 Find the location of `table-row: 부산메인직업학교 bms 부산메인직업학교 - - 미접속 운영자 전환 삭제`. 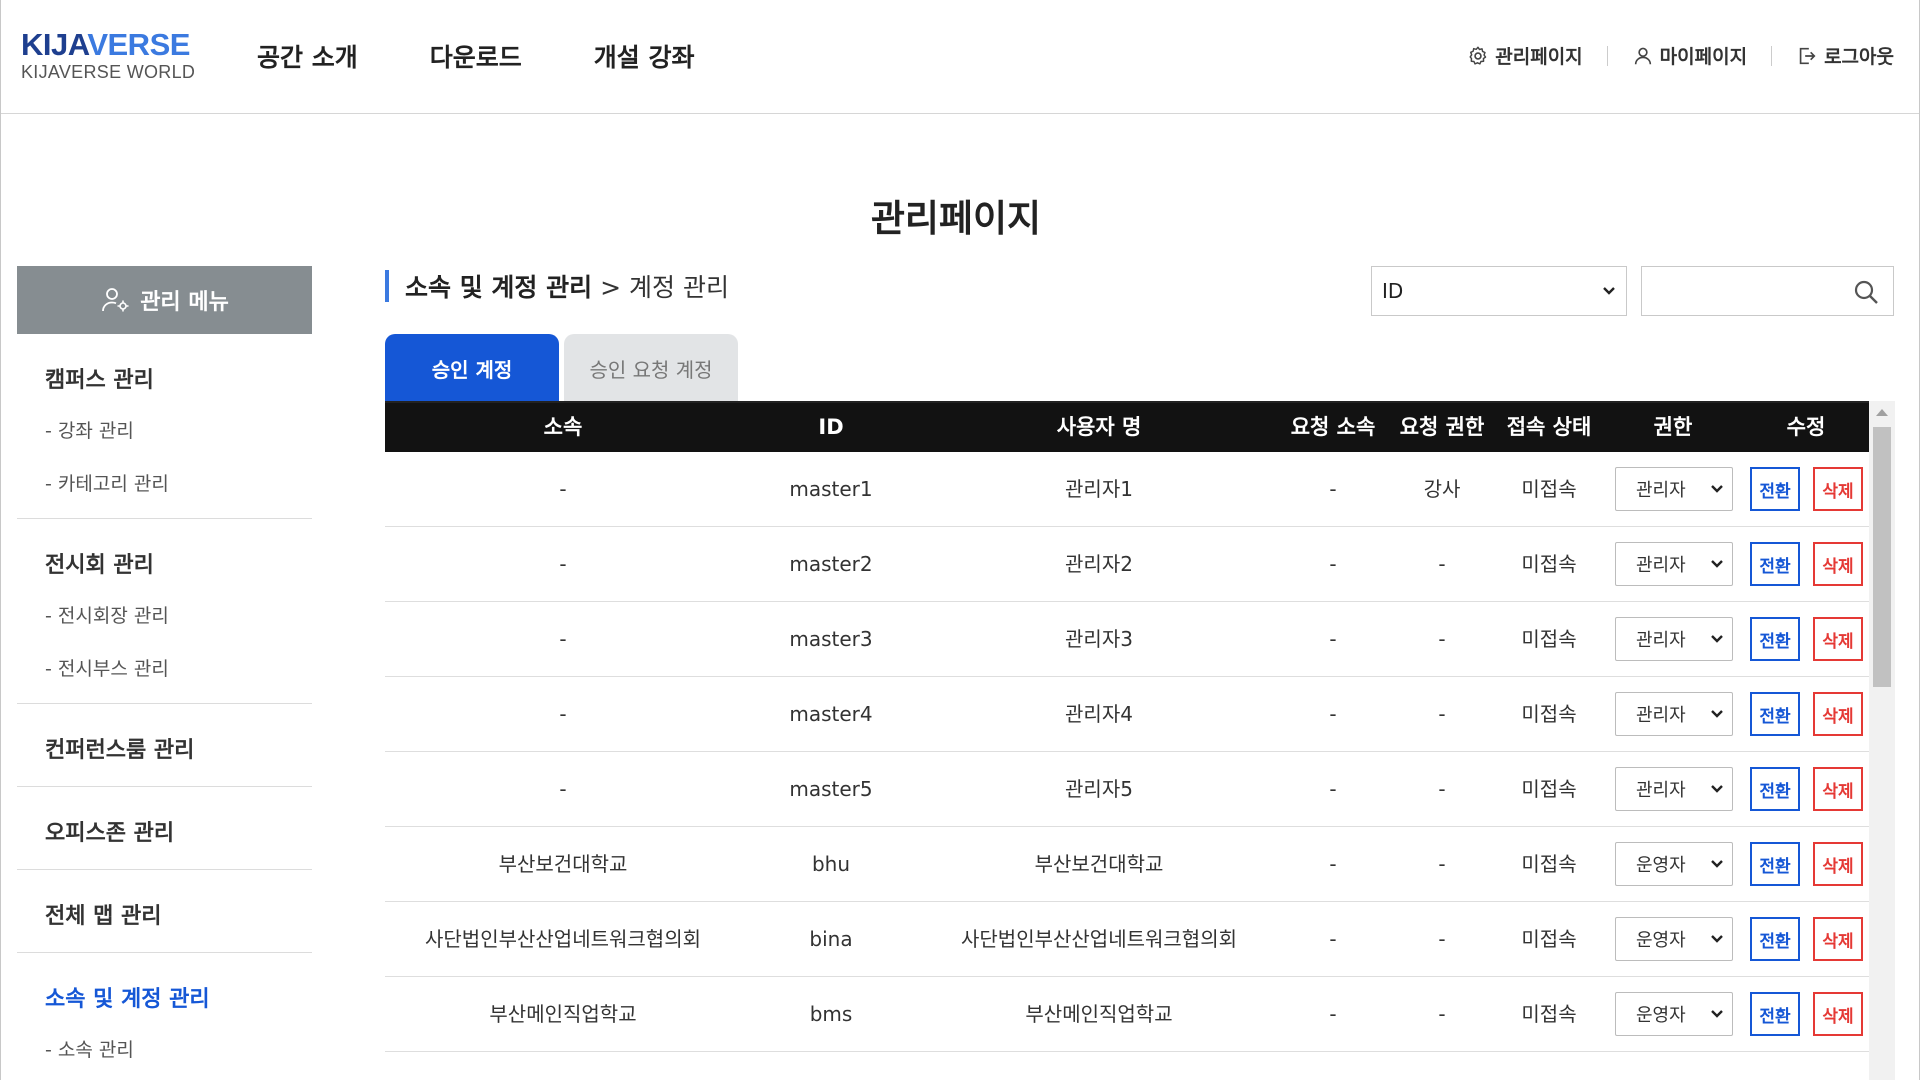

table-row: 부산메인직업학교 bms 부산메인직업학교 - - 미접속 운영자 전환 삭제 is located at coordinates (1127, 1014).